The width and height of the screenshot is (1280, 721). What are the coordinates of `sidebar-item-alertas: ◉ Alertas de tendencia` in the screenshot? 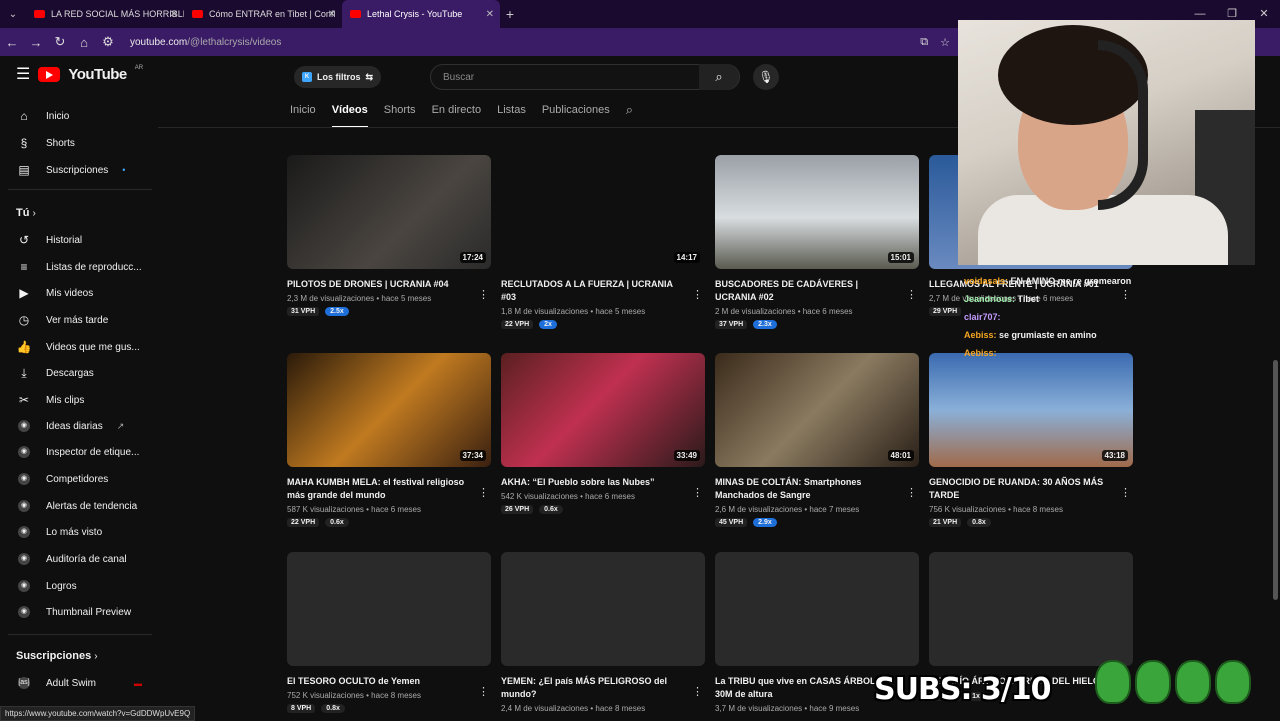 It's located at (81, 506).